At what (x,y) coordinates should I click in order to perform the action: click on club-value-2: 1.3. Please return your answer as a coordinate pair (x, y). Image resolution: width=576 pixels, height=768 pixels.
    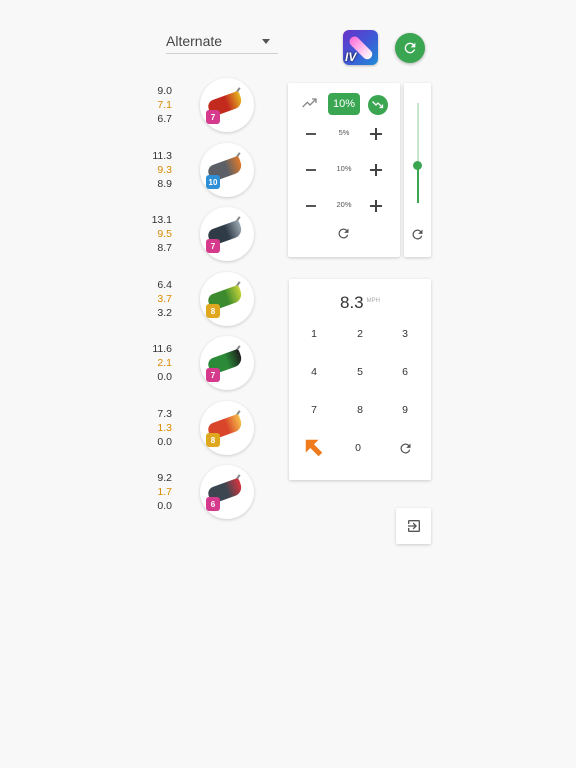
    Looking at the image, I should click on (164, 428).